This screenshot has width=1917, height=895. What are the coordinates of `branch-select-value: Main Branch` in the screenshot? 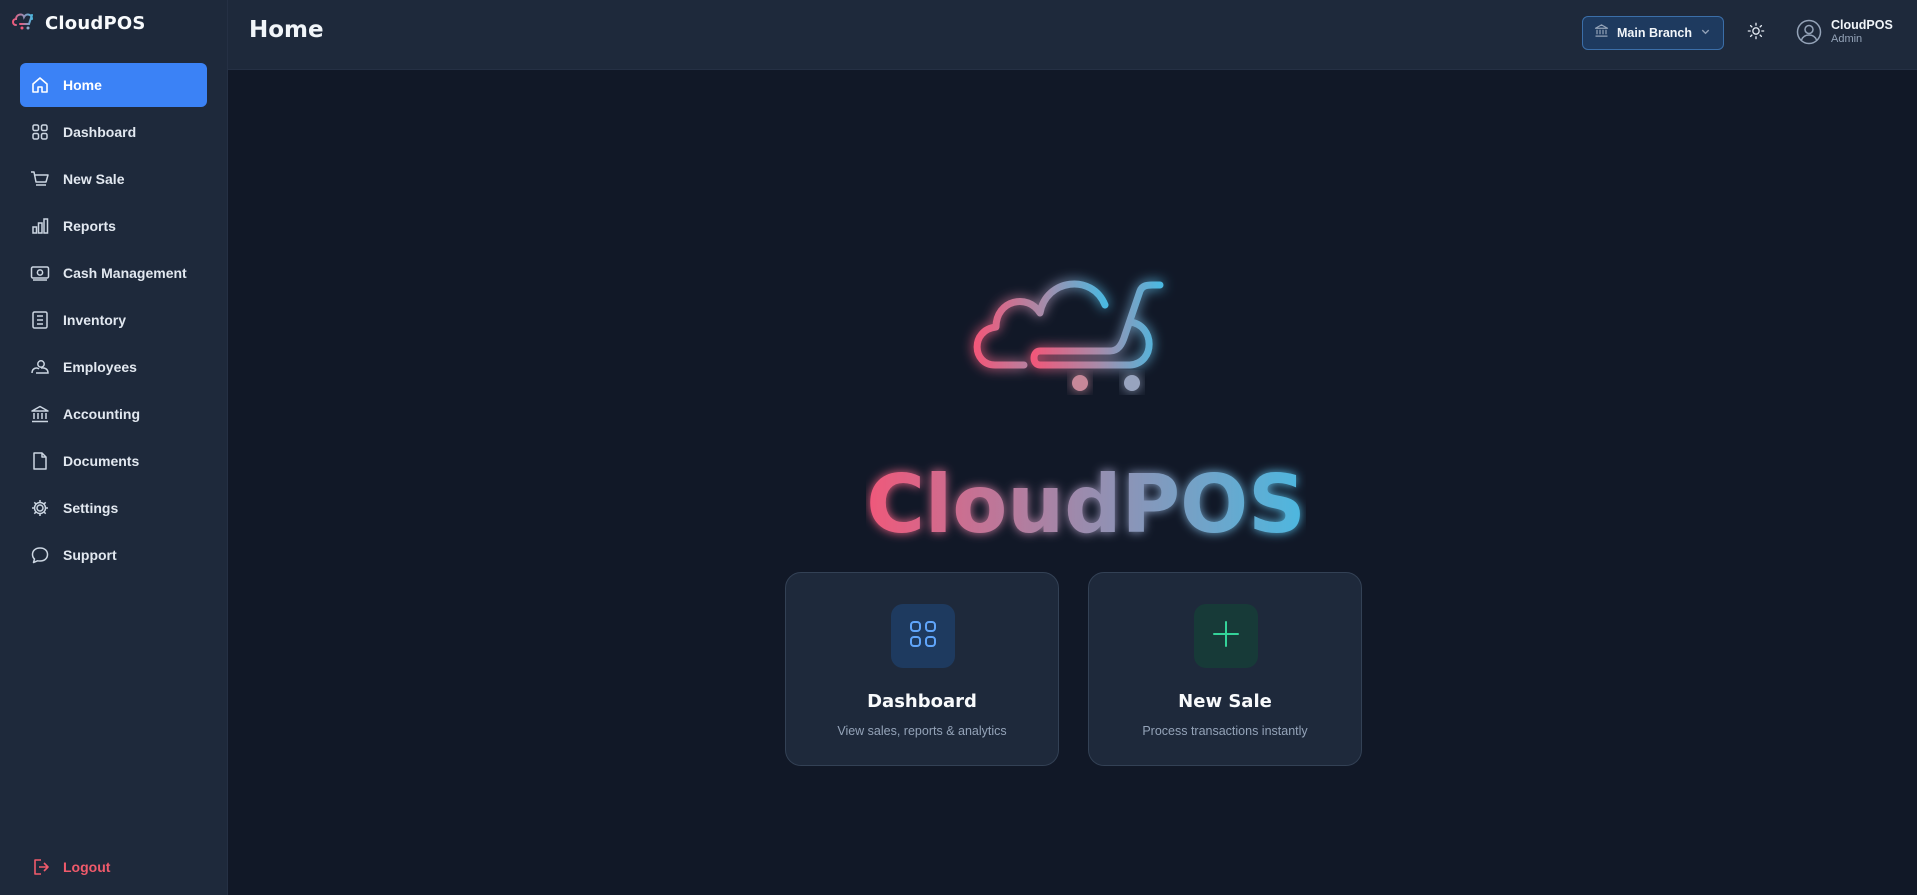 It's located at (1655, 33).